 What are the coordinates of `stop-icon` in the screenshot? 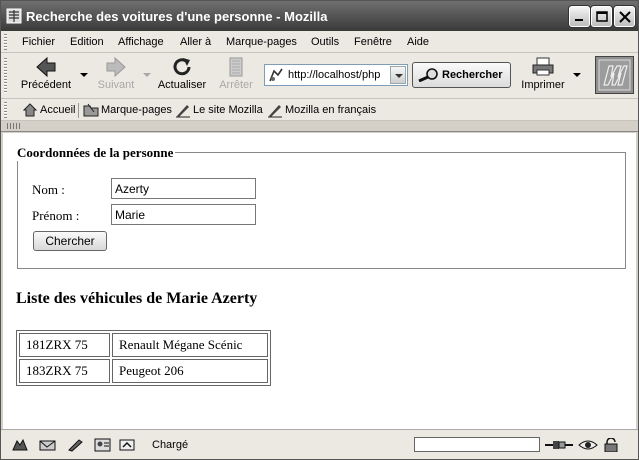 It's located at (236, 67).